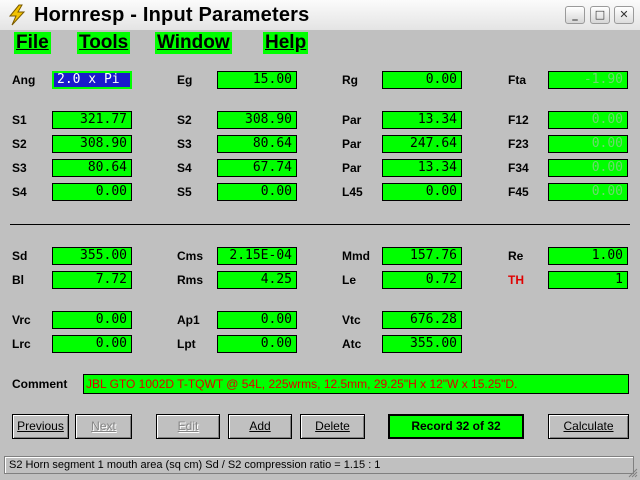  What do you see at coordinates (320, 224) in the screenshot?
I see `section-divider` at bounding box center [320, 224].